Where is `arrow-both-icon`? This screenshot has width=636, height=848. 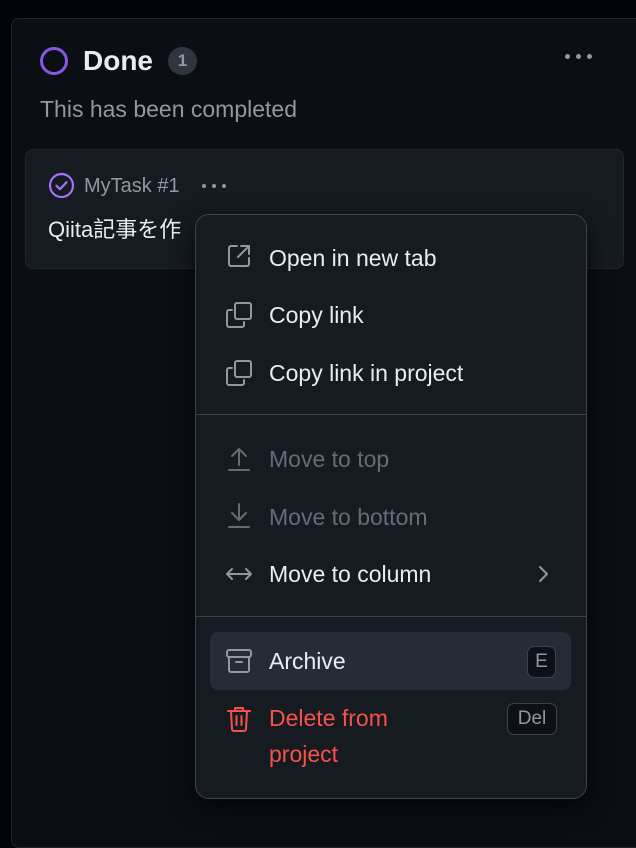 arrow-both-icon is located at coordinates (239, 574).